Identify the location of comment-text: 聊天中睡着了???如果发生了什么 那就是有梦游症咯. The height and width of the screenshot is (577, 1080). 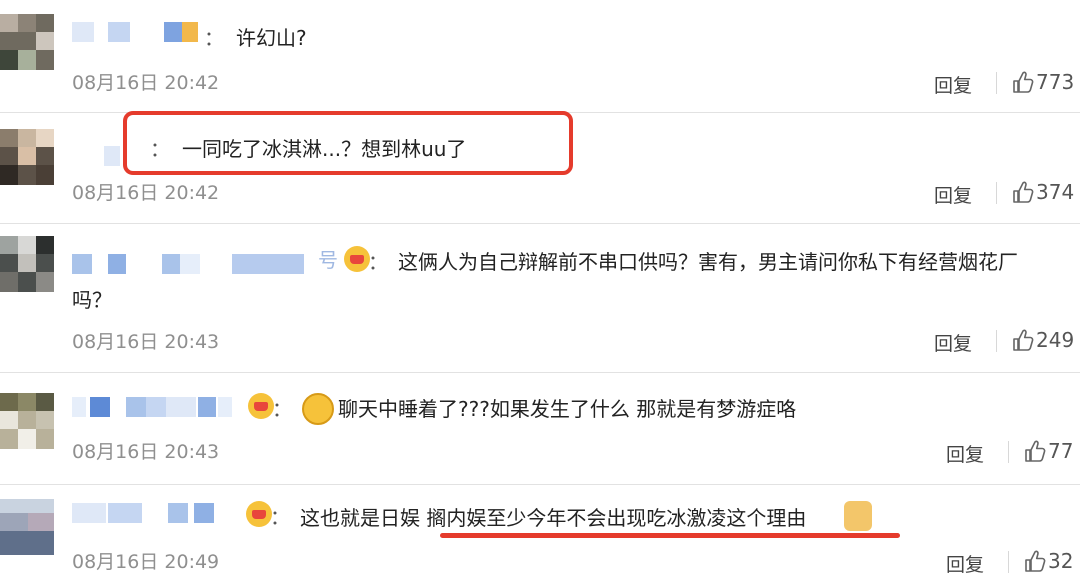
(567, 409).